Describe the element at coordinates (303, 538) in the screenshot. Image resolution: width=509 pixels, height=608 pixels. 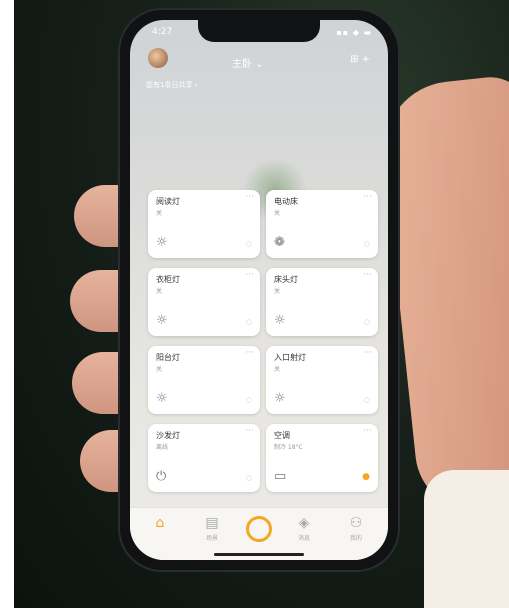
I see `tab-label: 消息` at that location.